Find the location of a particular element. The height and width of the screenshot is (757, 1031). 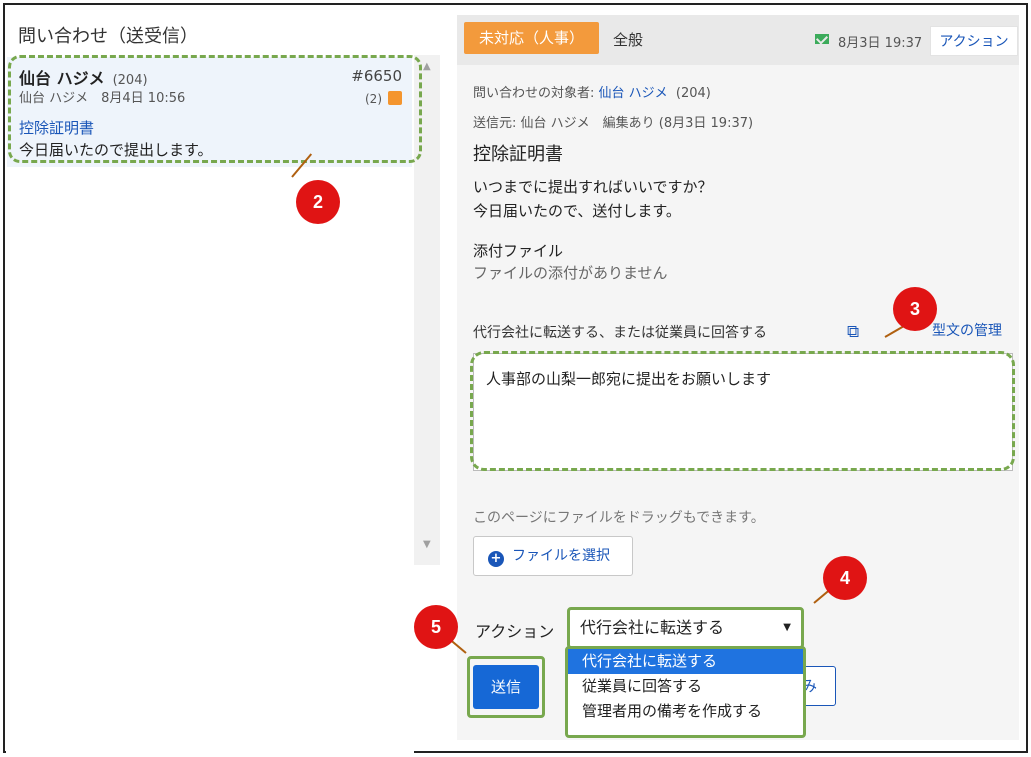

action-select: 代行会社に転送する ▼ is located at coordinates (685, 628).